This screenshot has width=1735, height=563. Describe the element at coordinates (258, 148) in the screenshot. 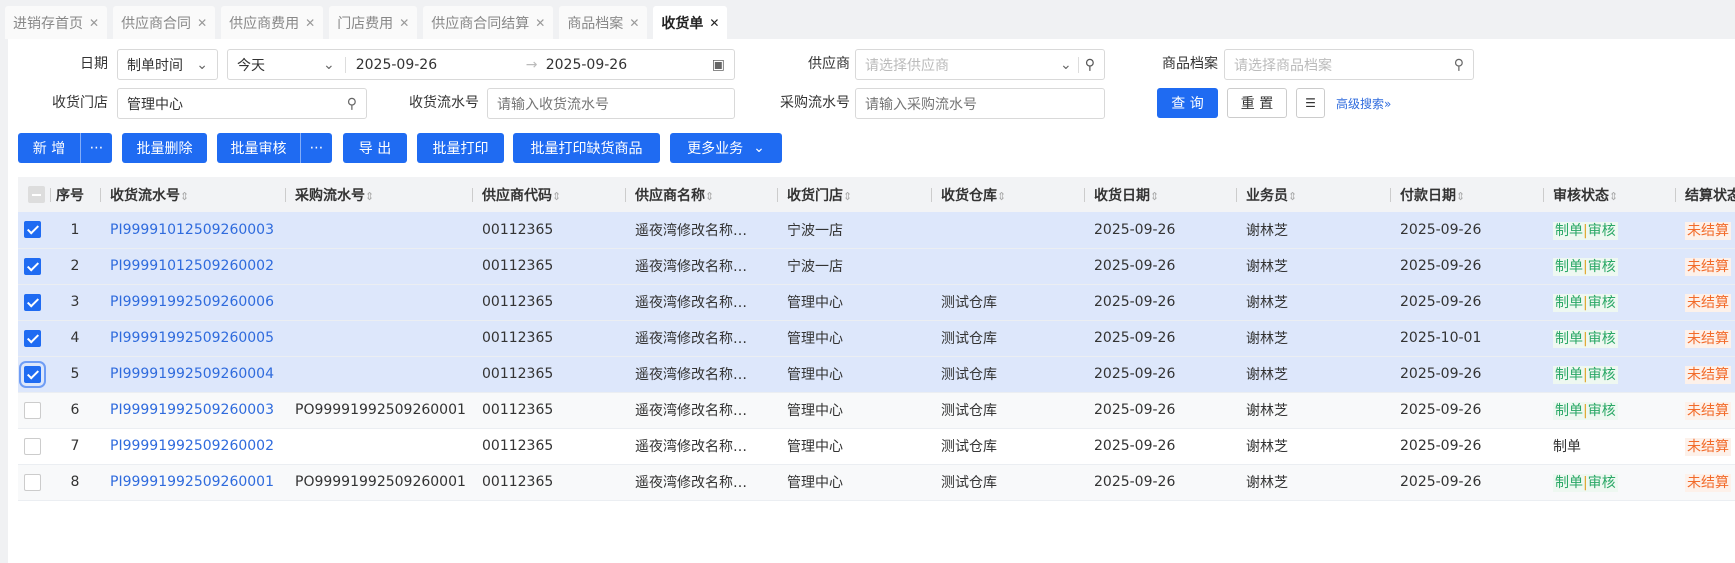

I see `batch-audit-button: 批量审核` at that location.